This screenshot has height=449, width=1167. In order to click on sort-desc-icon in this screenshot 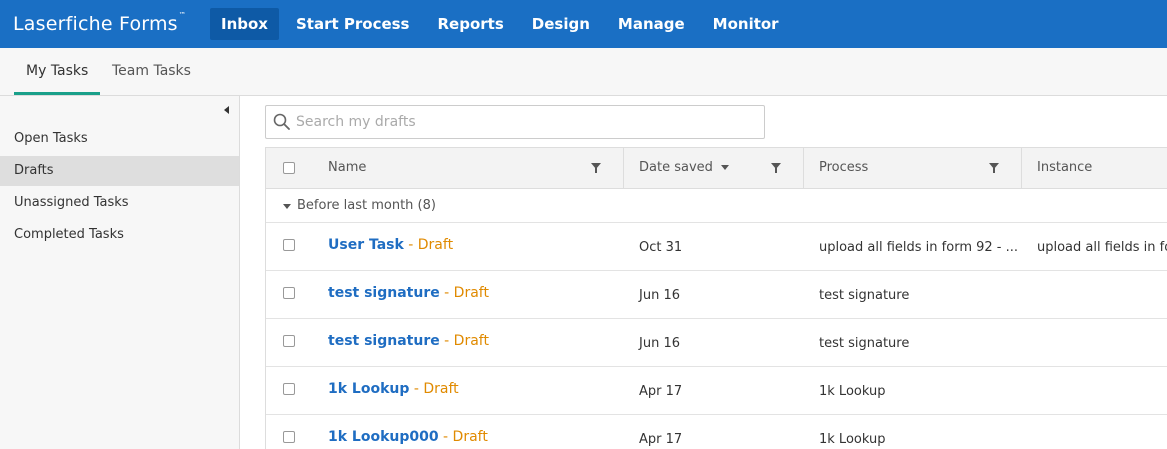, I will do `click(724, 167)`.